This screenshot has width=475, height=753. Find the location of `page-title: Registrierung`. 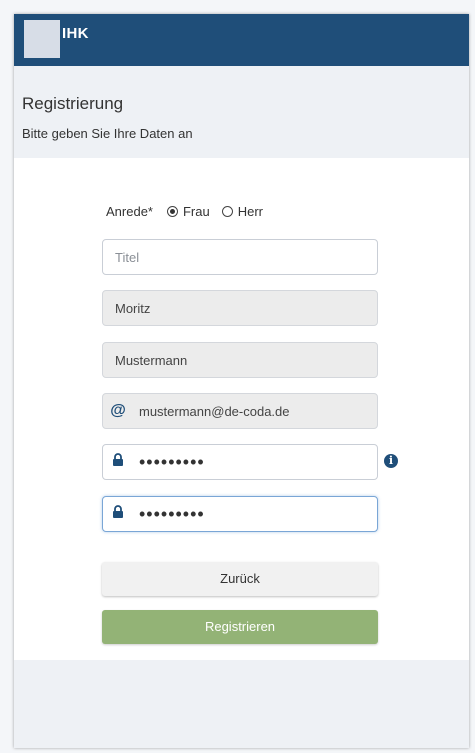

page-title: Registrierung is located at coordinates (73, 103).